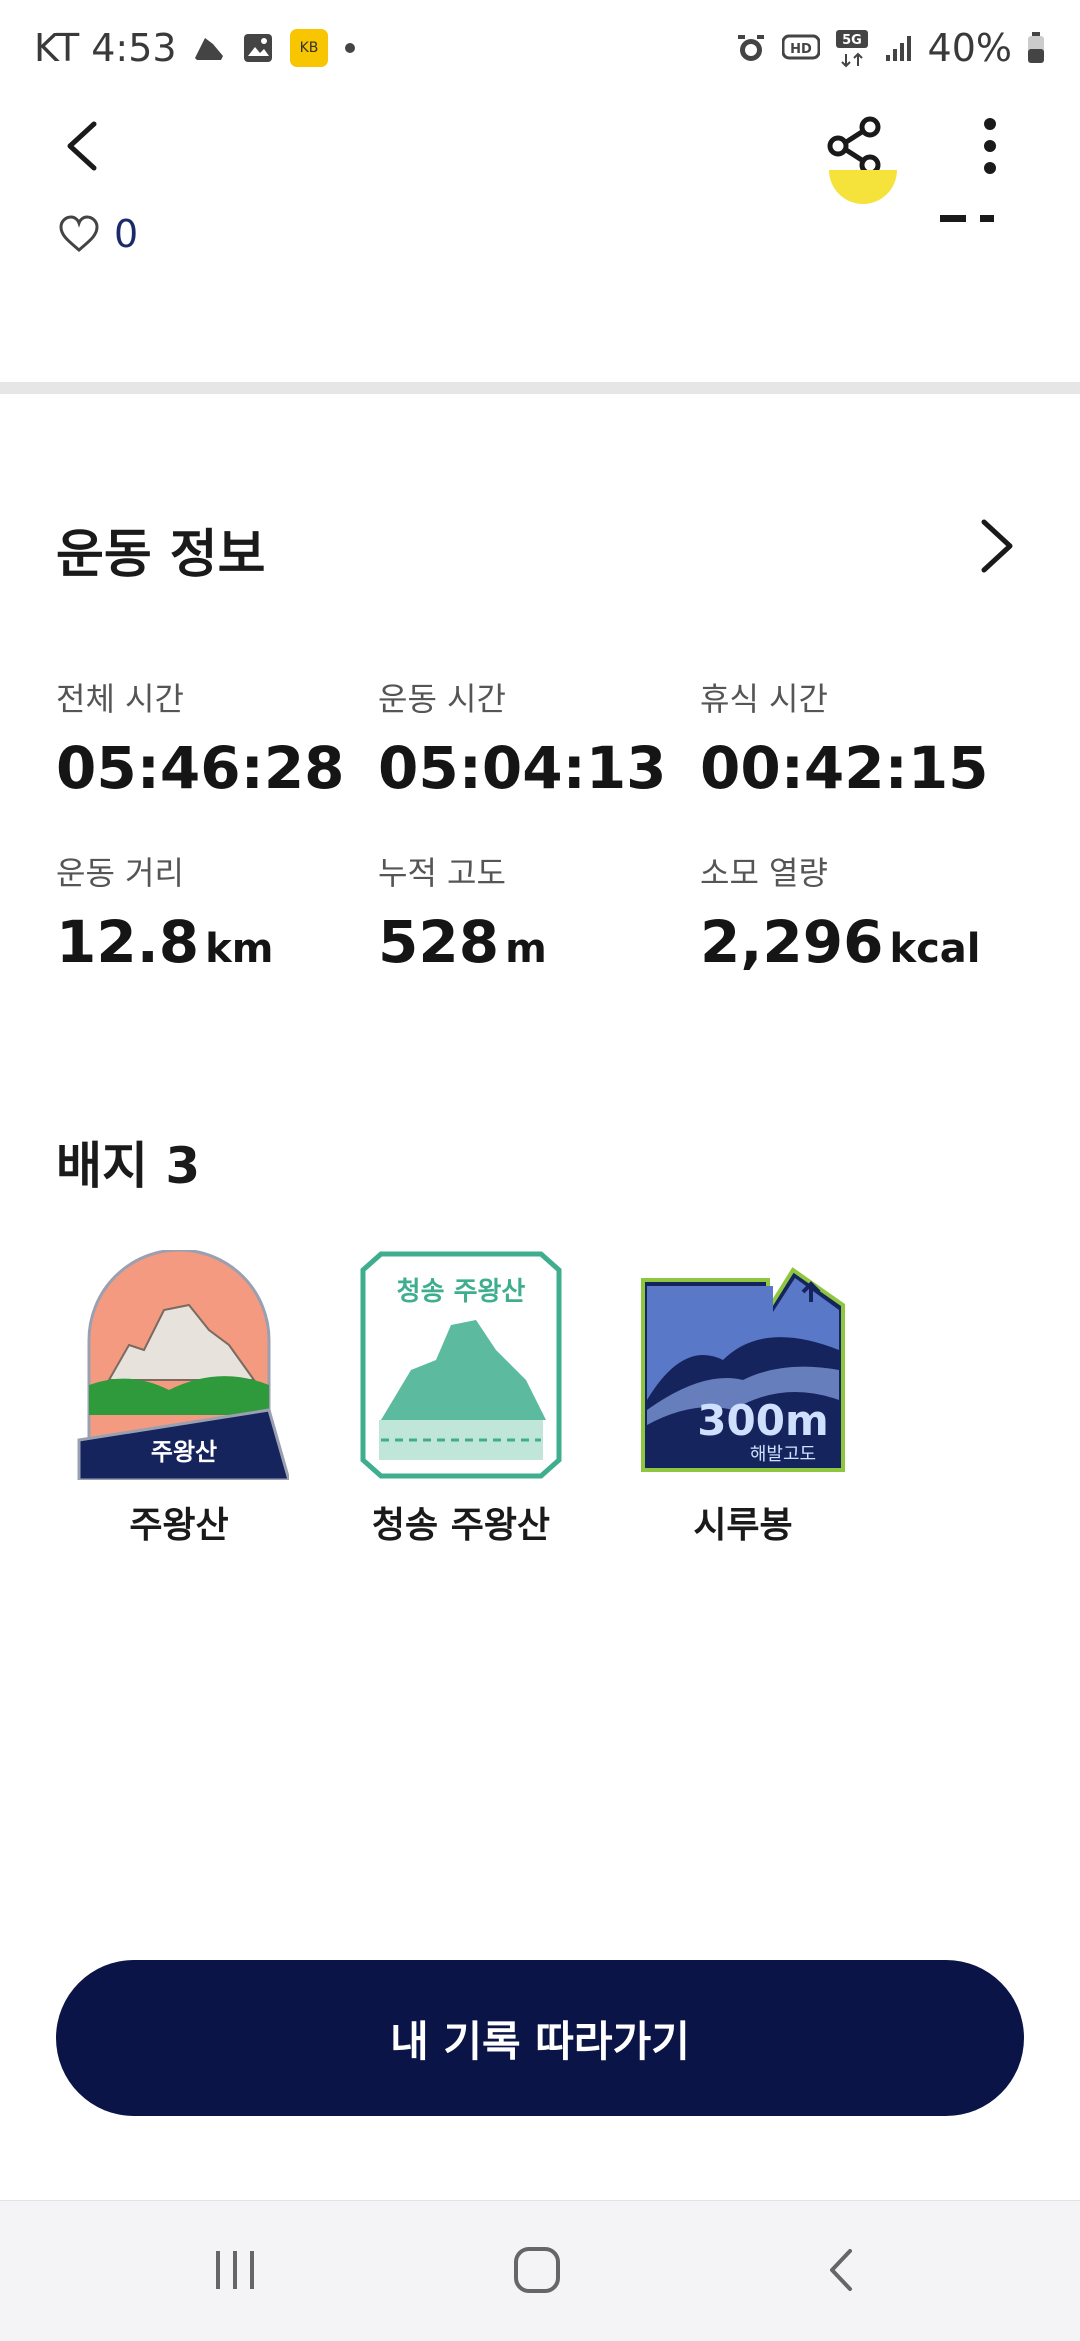 Image resolution: width=1080 pixels, height=2341 pixels. Describe the element at coordinates (184, 1452) in the screenshot. I see `badge-image-text: 주왕산` at that location.